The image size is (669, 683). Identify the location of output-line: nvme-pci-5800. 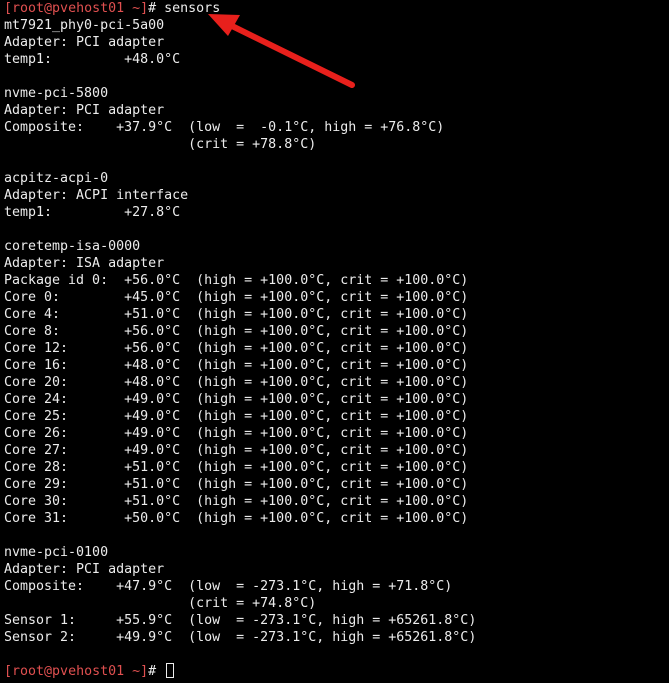
(56, 93).